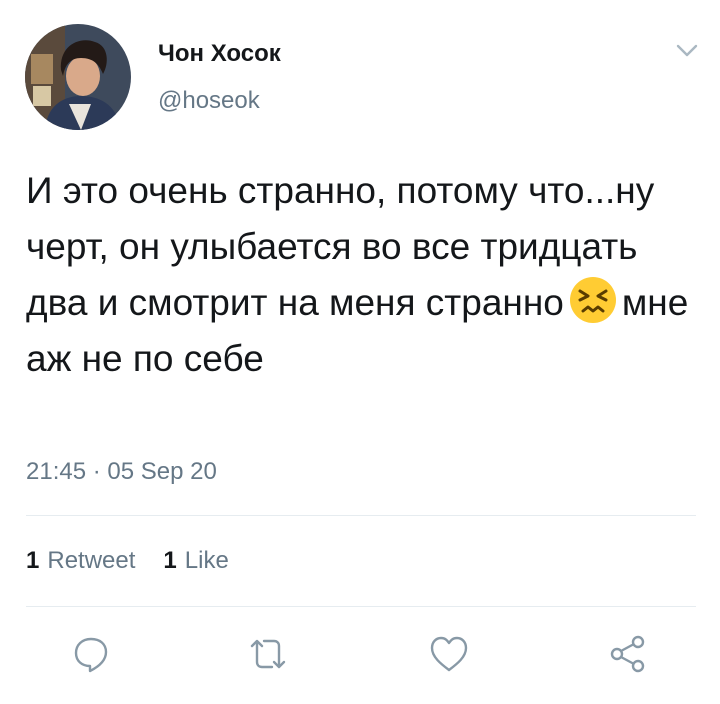 The height and width of the screenshot is (704, 720). I want to click on timestamp: 21:45 · 05 Sep 20, so click(121, 472).